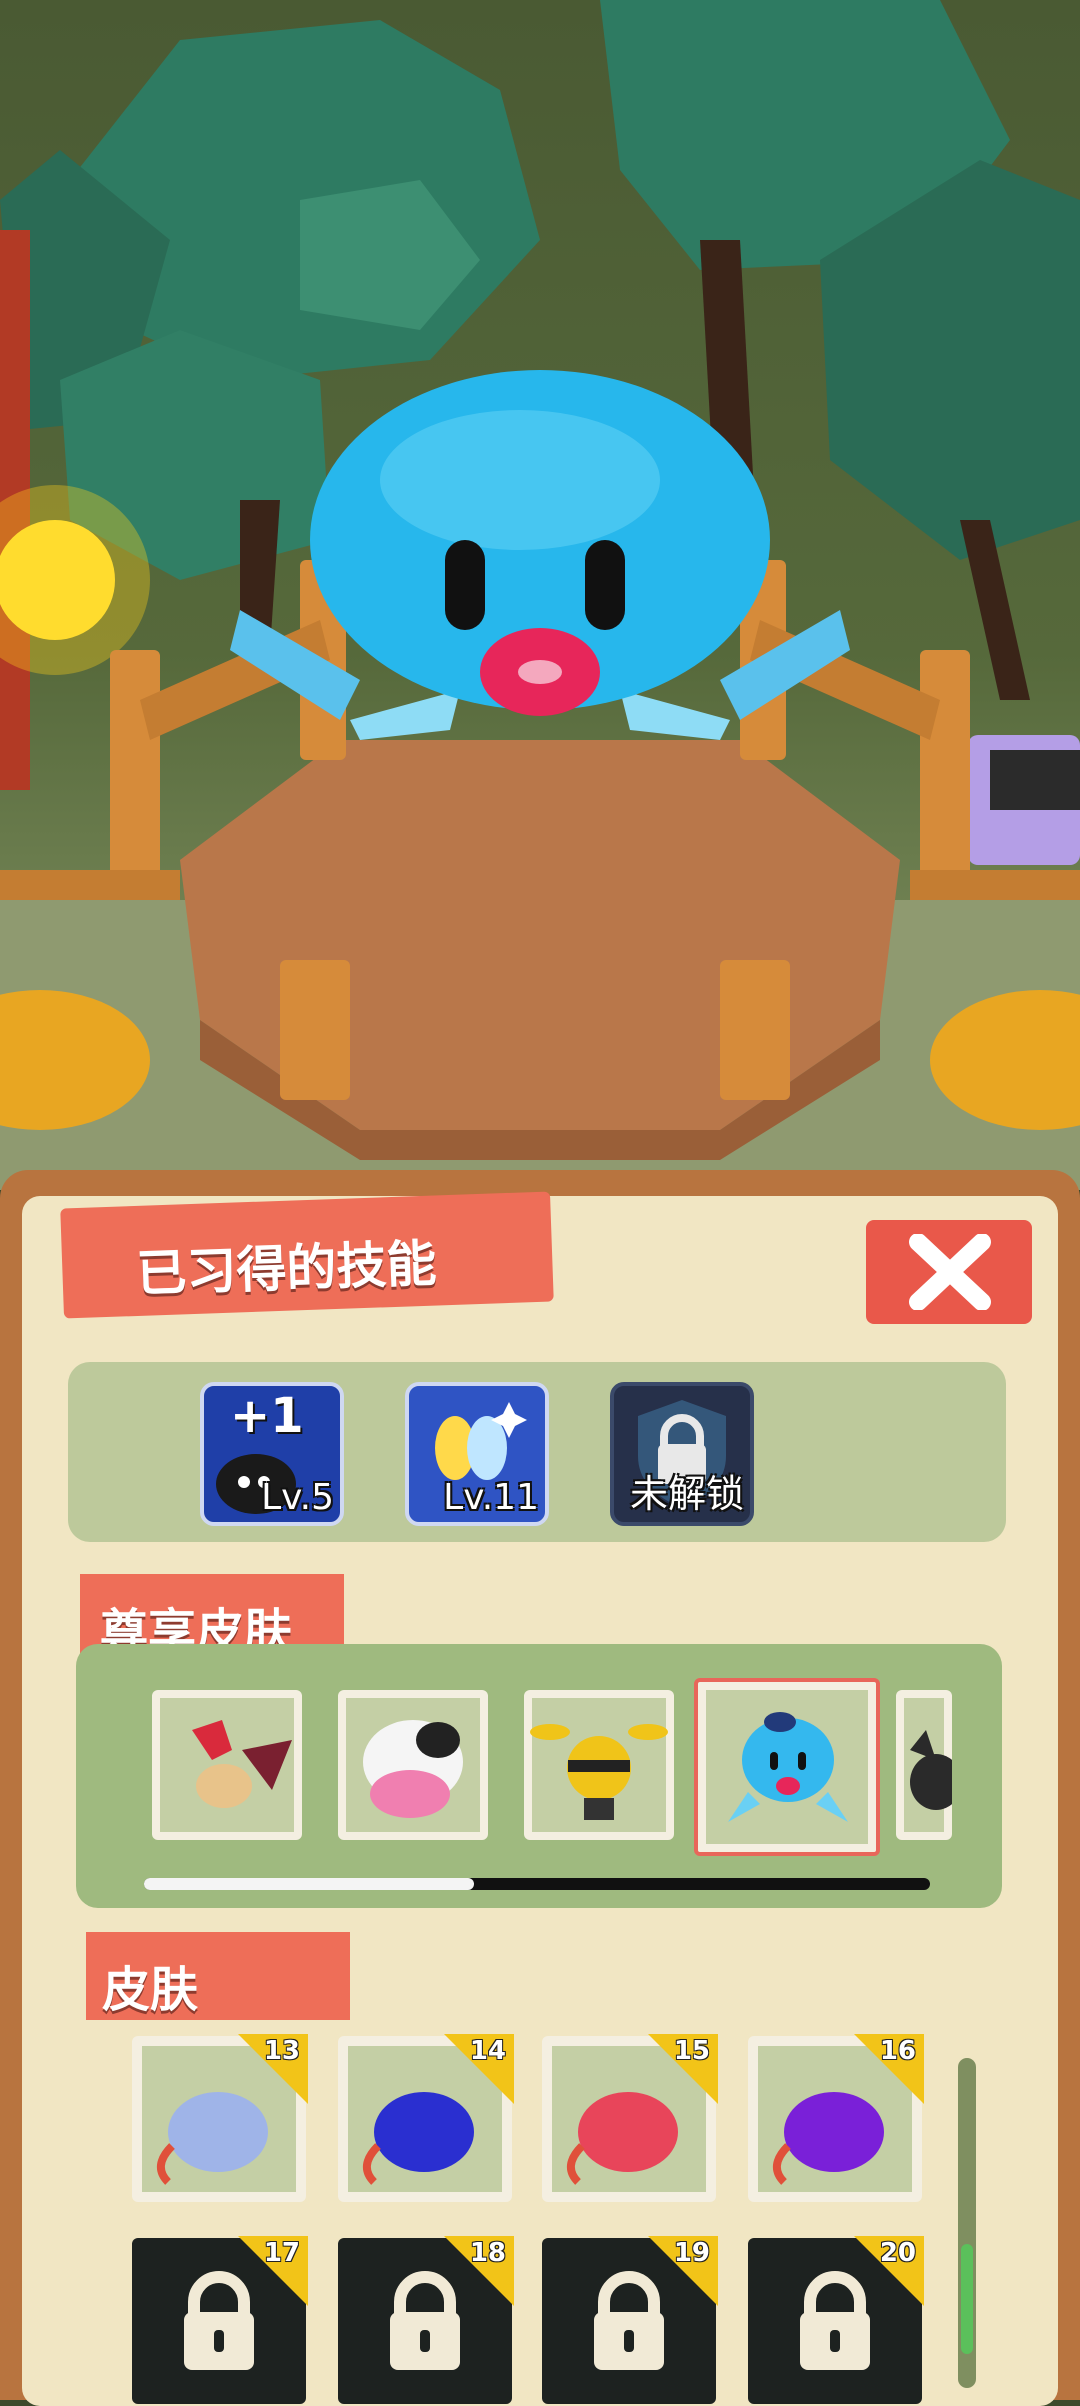 This screenshot has height=2406, width=1080. I want to click on close-button, so click(949, 1272).